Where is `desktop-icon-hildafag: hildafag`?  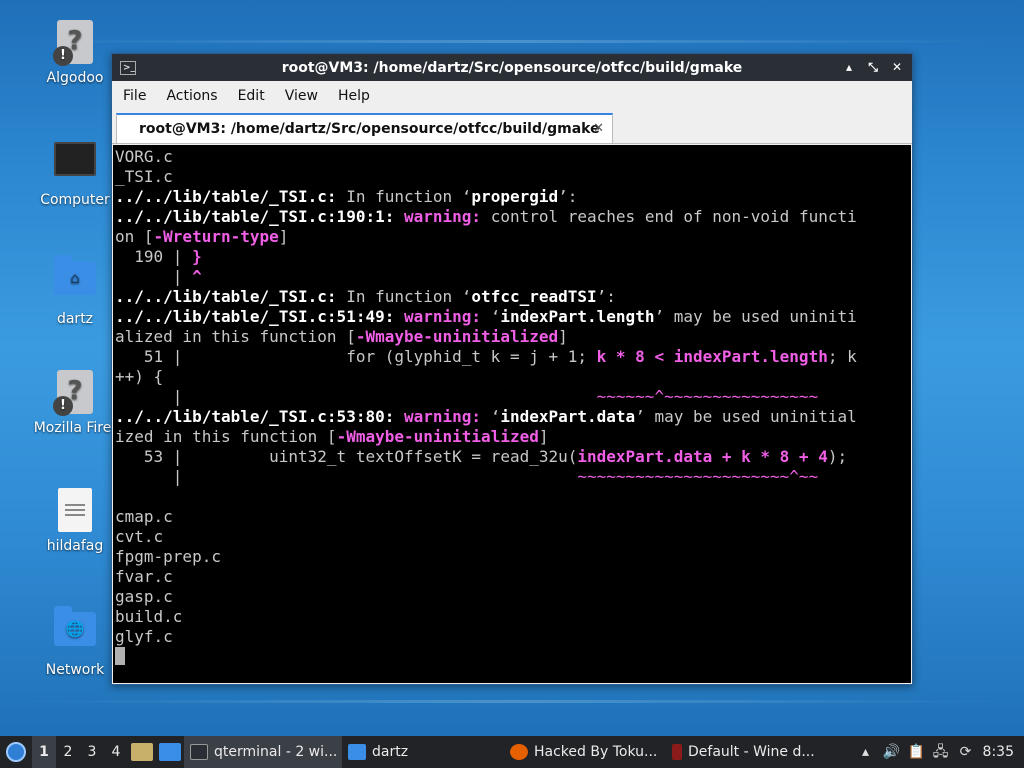 desktop-icon-hildafag: hildafag is located at coordinates (75, 521).